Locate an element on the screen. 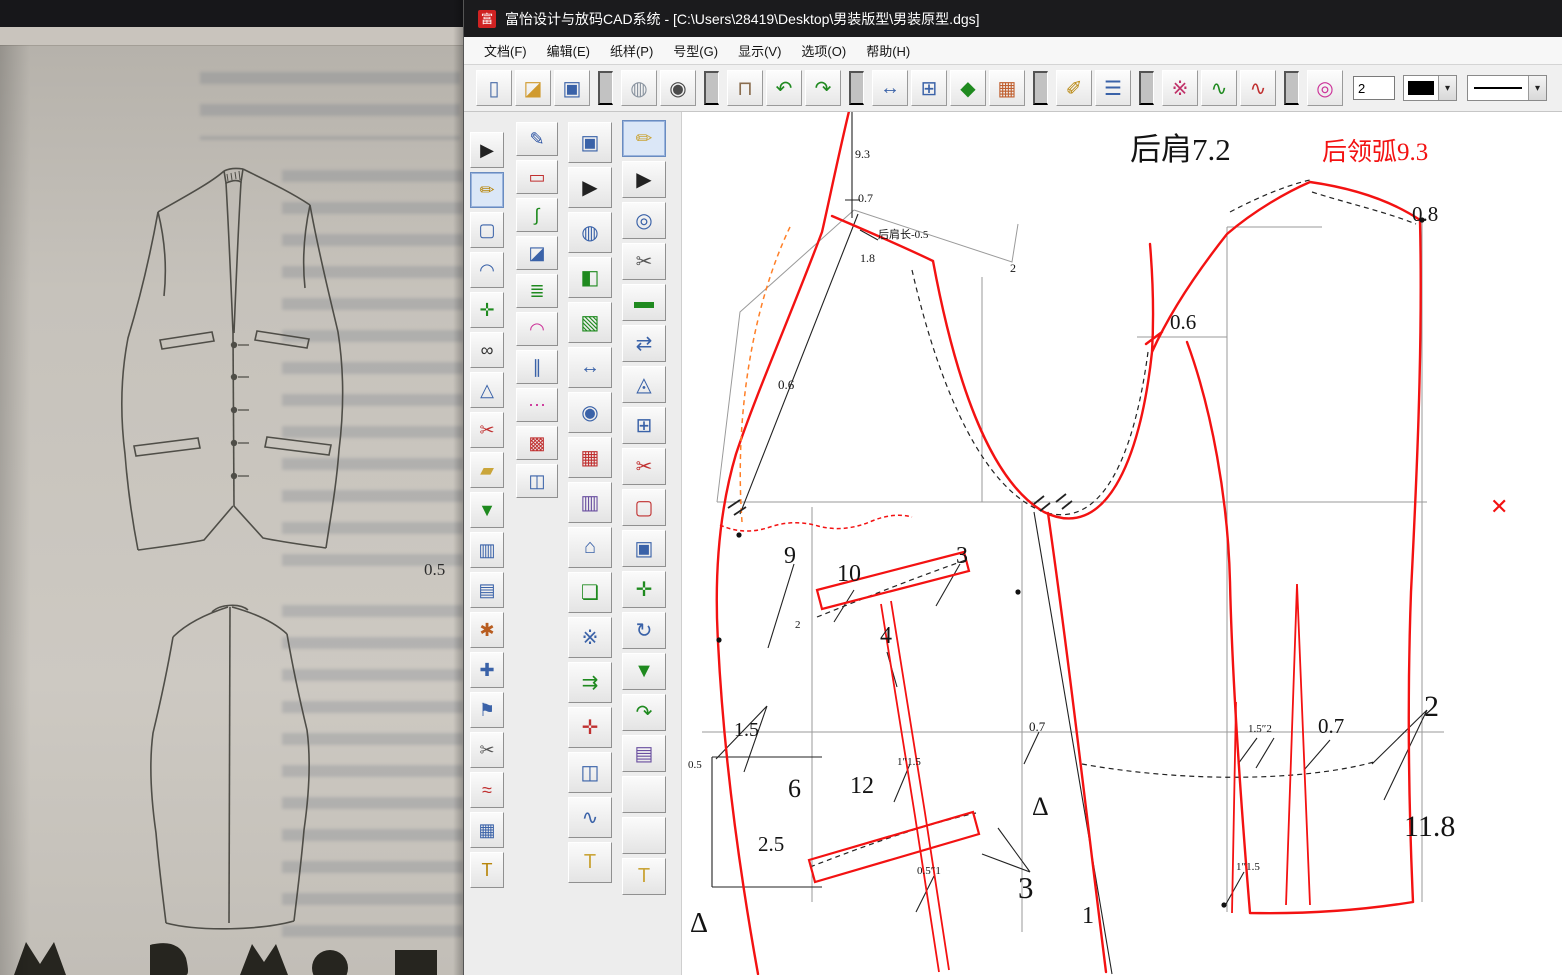 This screenshot has height=975, width=1562. menu-item: 选项(O) is located at coordinates (823, 50).